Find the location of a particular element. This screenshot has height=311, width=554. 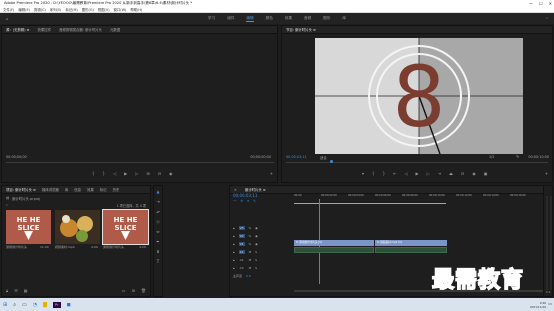

menu-sequence: 序列(S) is located at coordinates (56, 9).